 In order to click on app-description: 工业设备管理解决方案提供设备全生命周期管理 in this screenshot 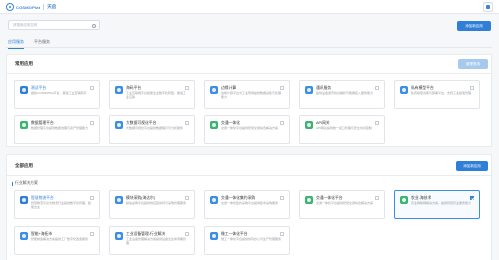, I will do `click(156, 241)`.